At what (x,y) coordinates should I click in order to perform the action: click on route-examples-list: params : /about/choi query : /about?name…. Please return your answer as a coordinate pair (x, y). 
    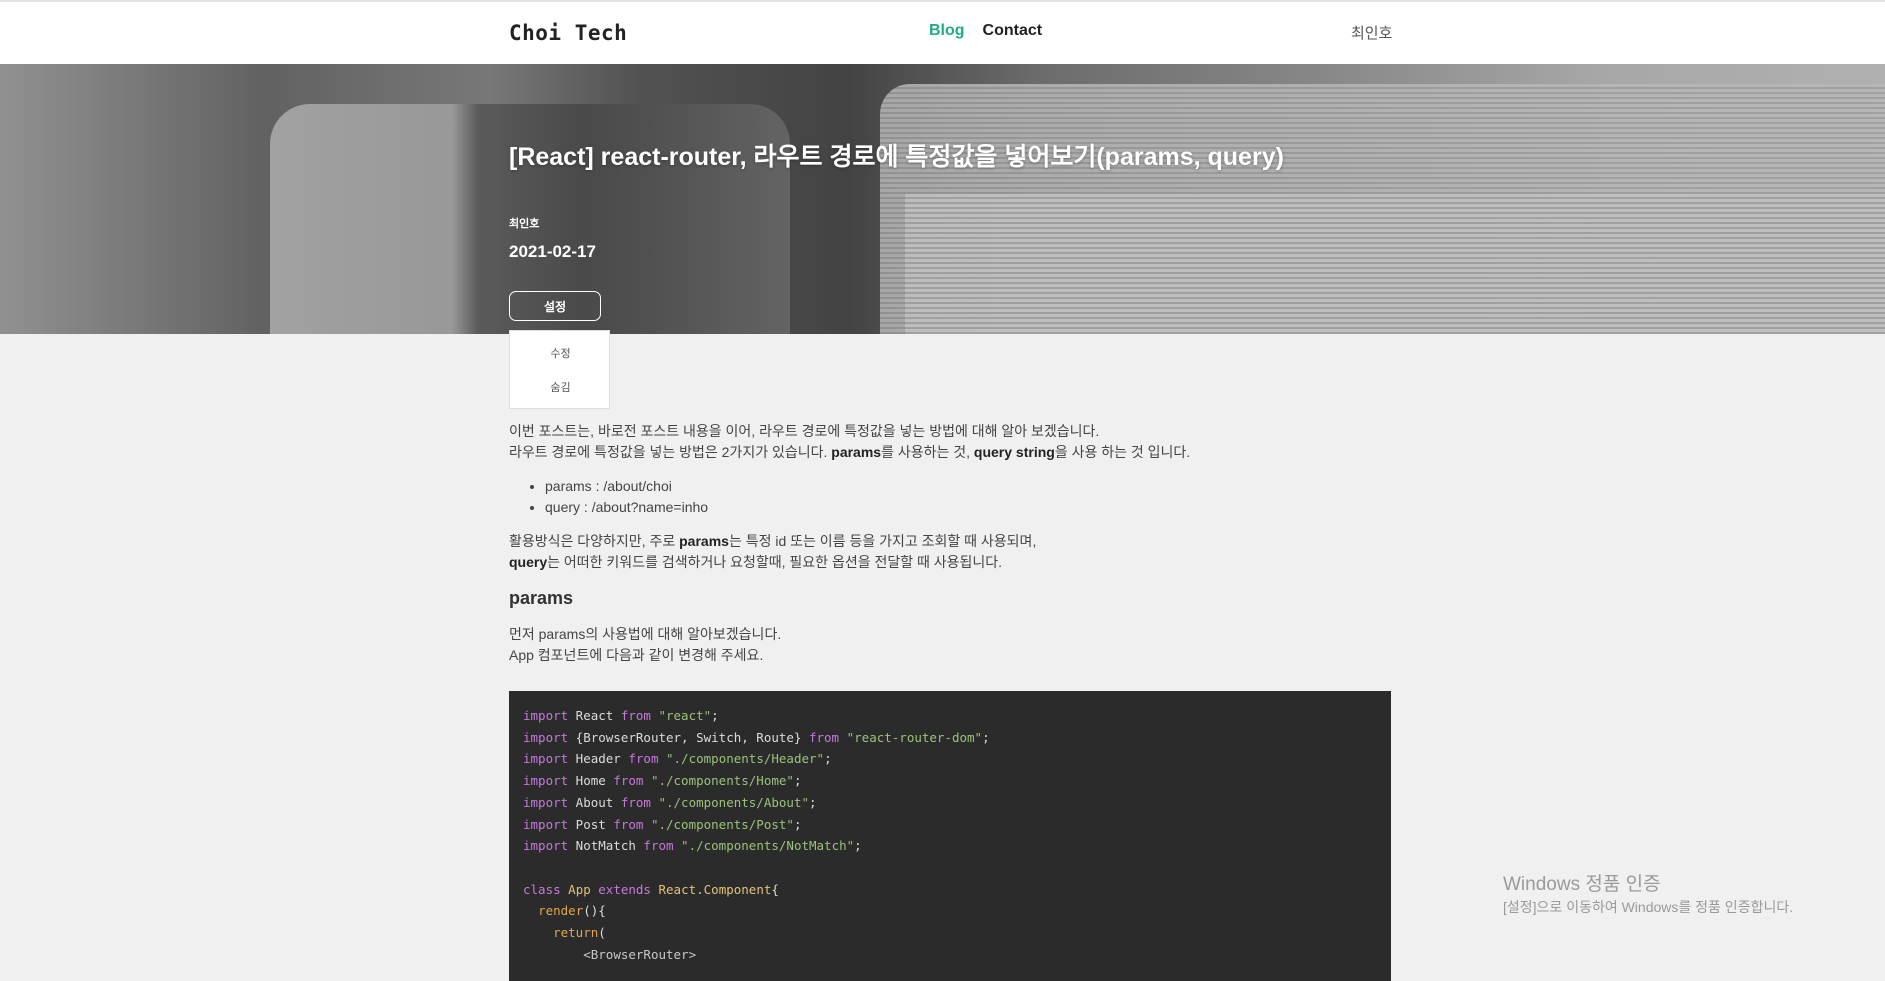
    Looking at the image, I should click on (968, 497).